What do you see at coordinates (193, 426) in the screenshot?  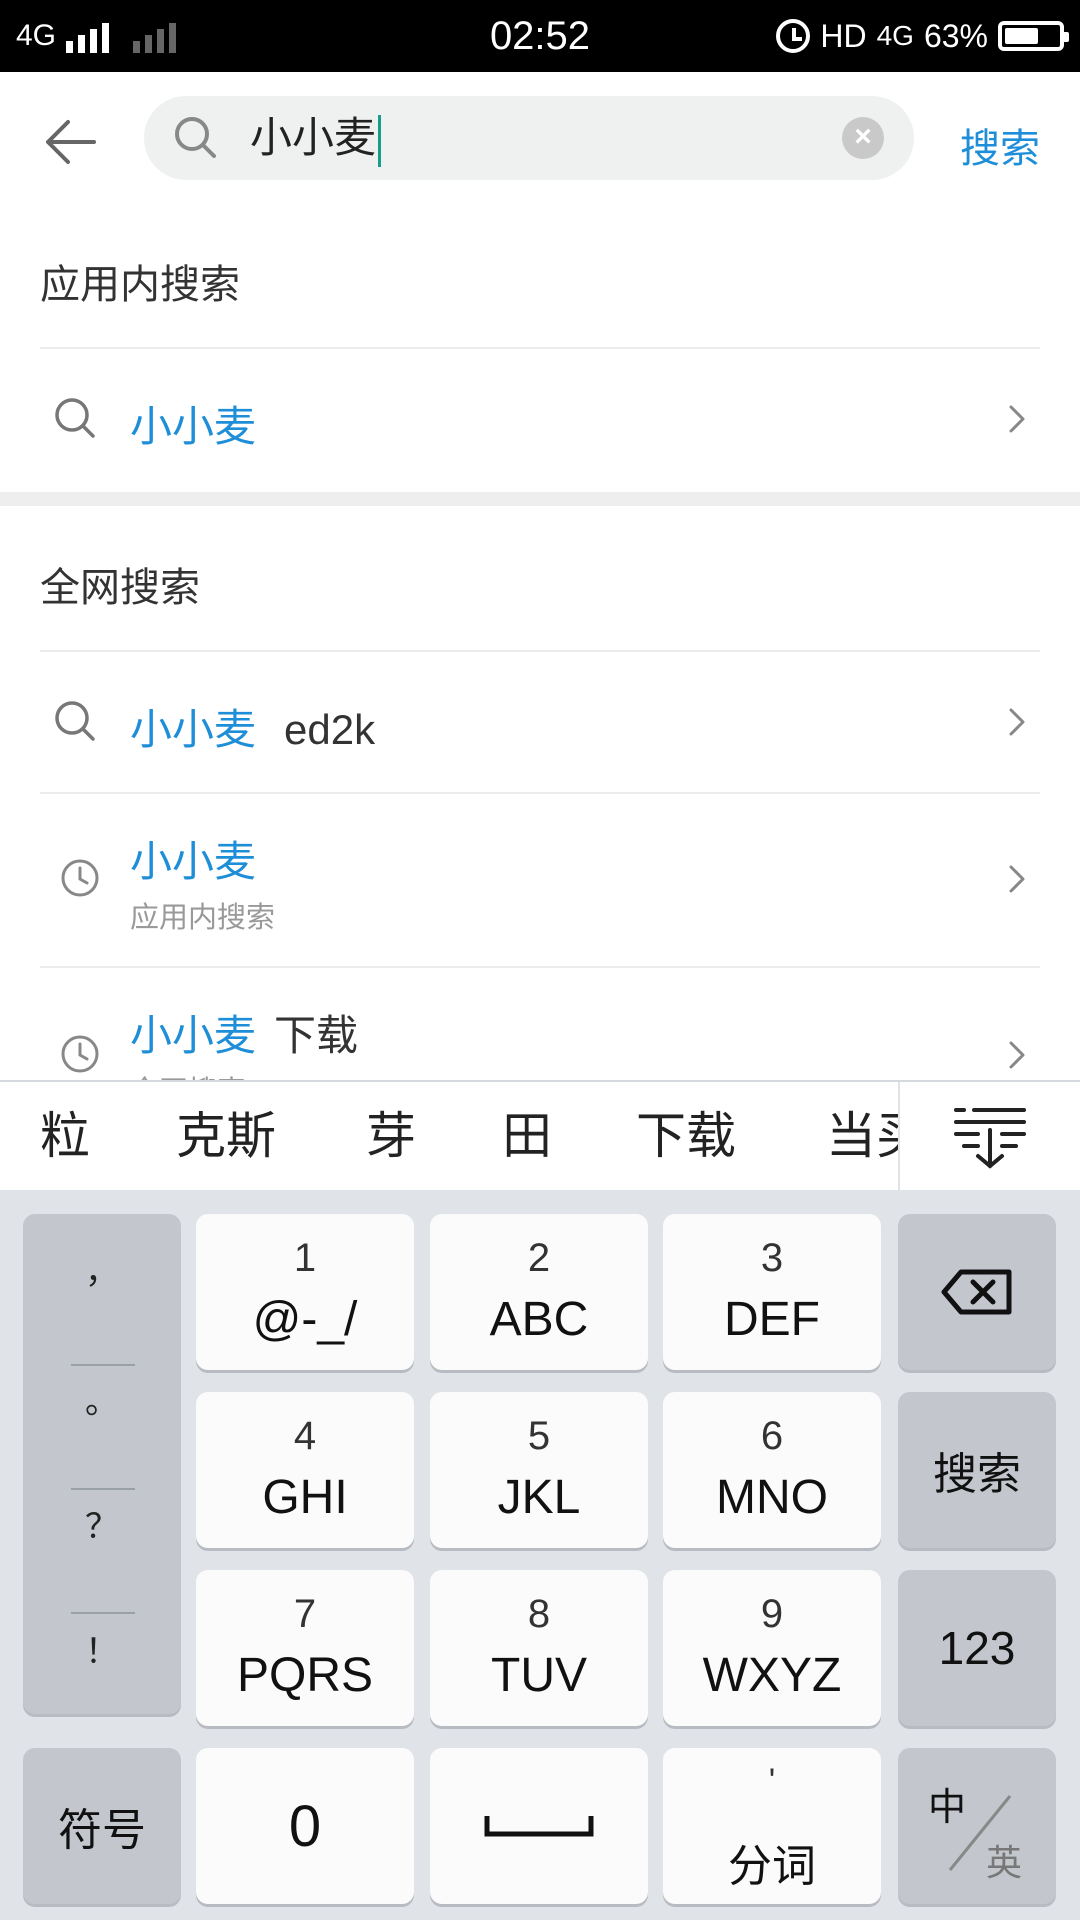 I see `in-app-result-label: 小小麦` at bounding box center [193, 426].